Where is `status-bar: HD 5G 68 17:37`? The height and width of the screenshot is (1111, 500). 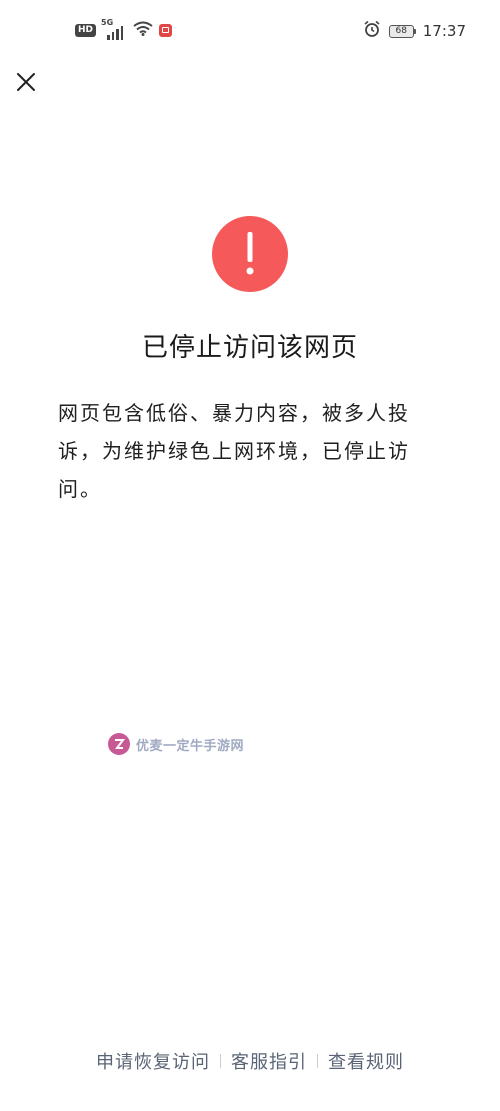
status-bar: HD 5G 68 17:37 is located at coordinates (250, 31).